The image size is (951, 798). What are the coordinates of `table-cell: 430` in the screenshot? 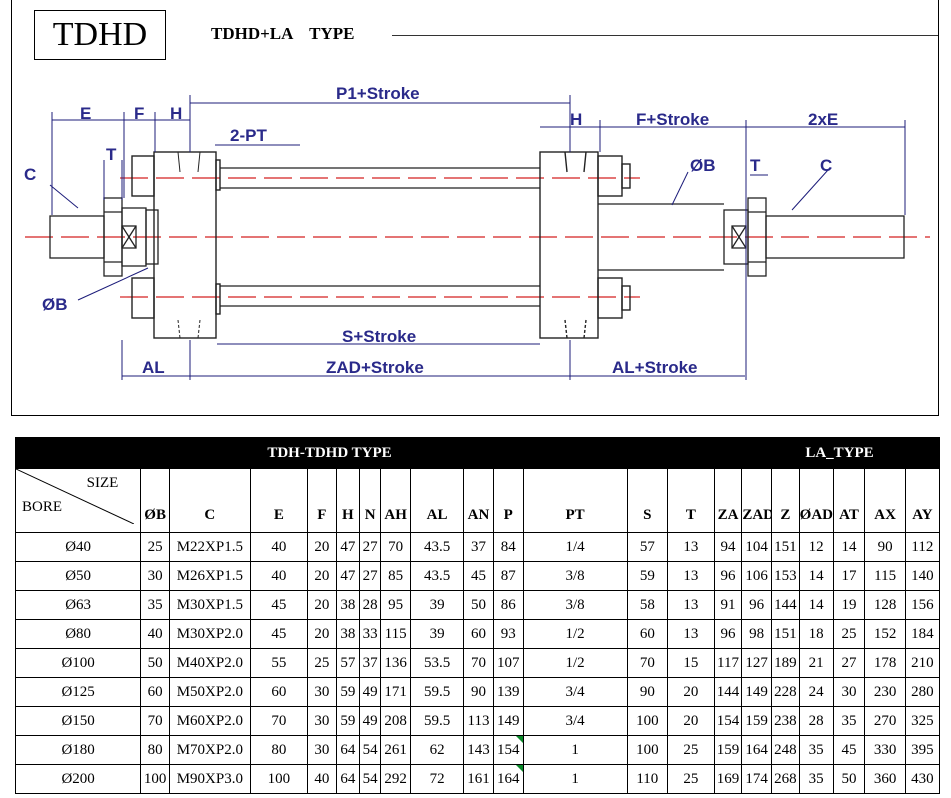 It's located at (922, 779).